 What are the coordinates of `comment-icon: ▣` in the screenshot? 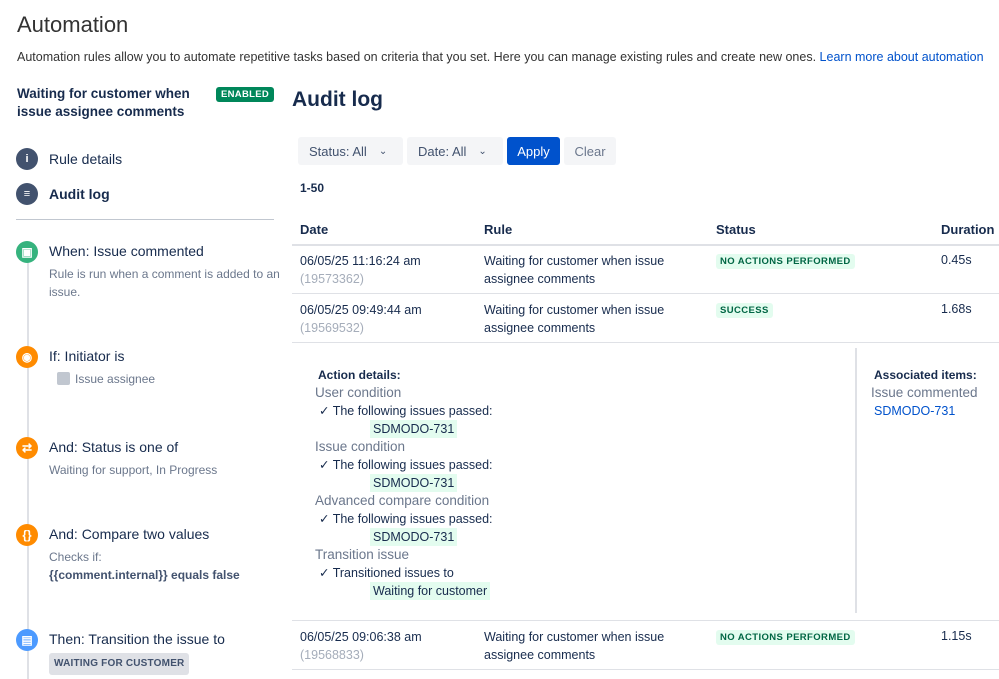 It's located at (27, 252).